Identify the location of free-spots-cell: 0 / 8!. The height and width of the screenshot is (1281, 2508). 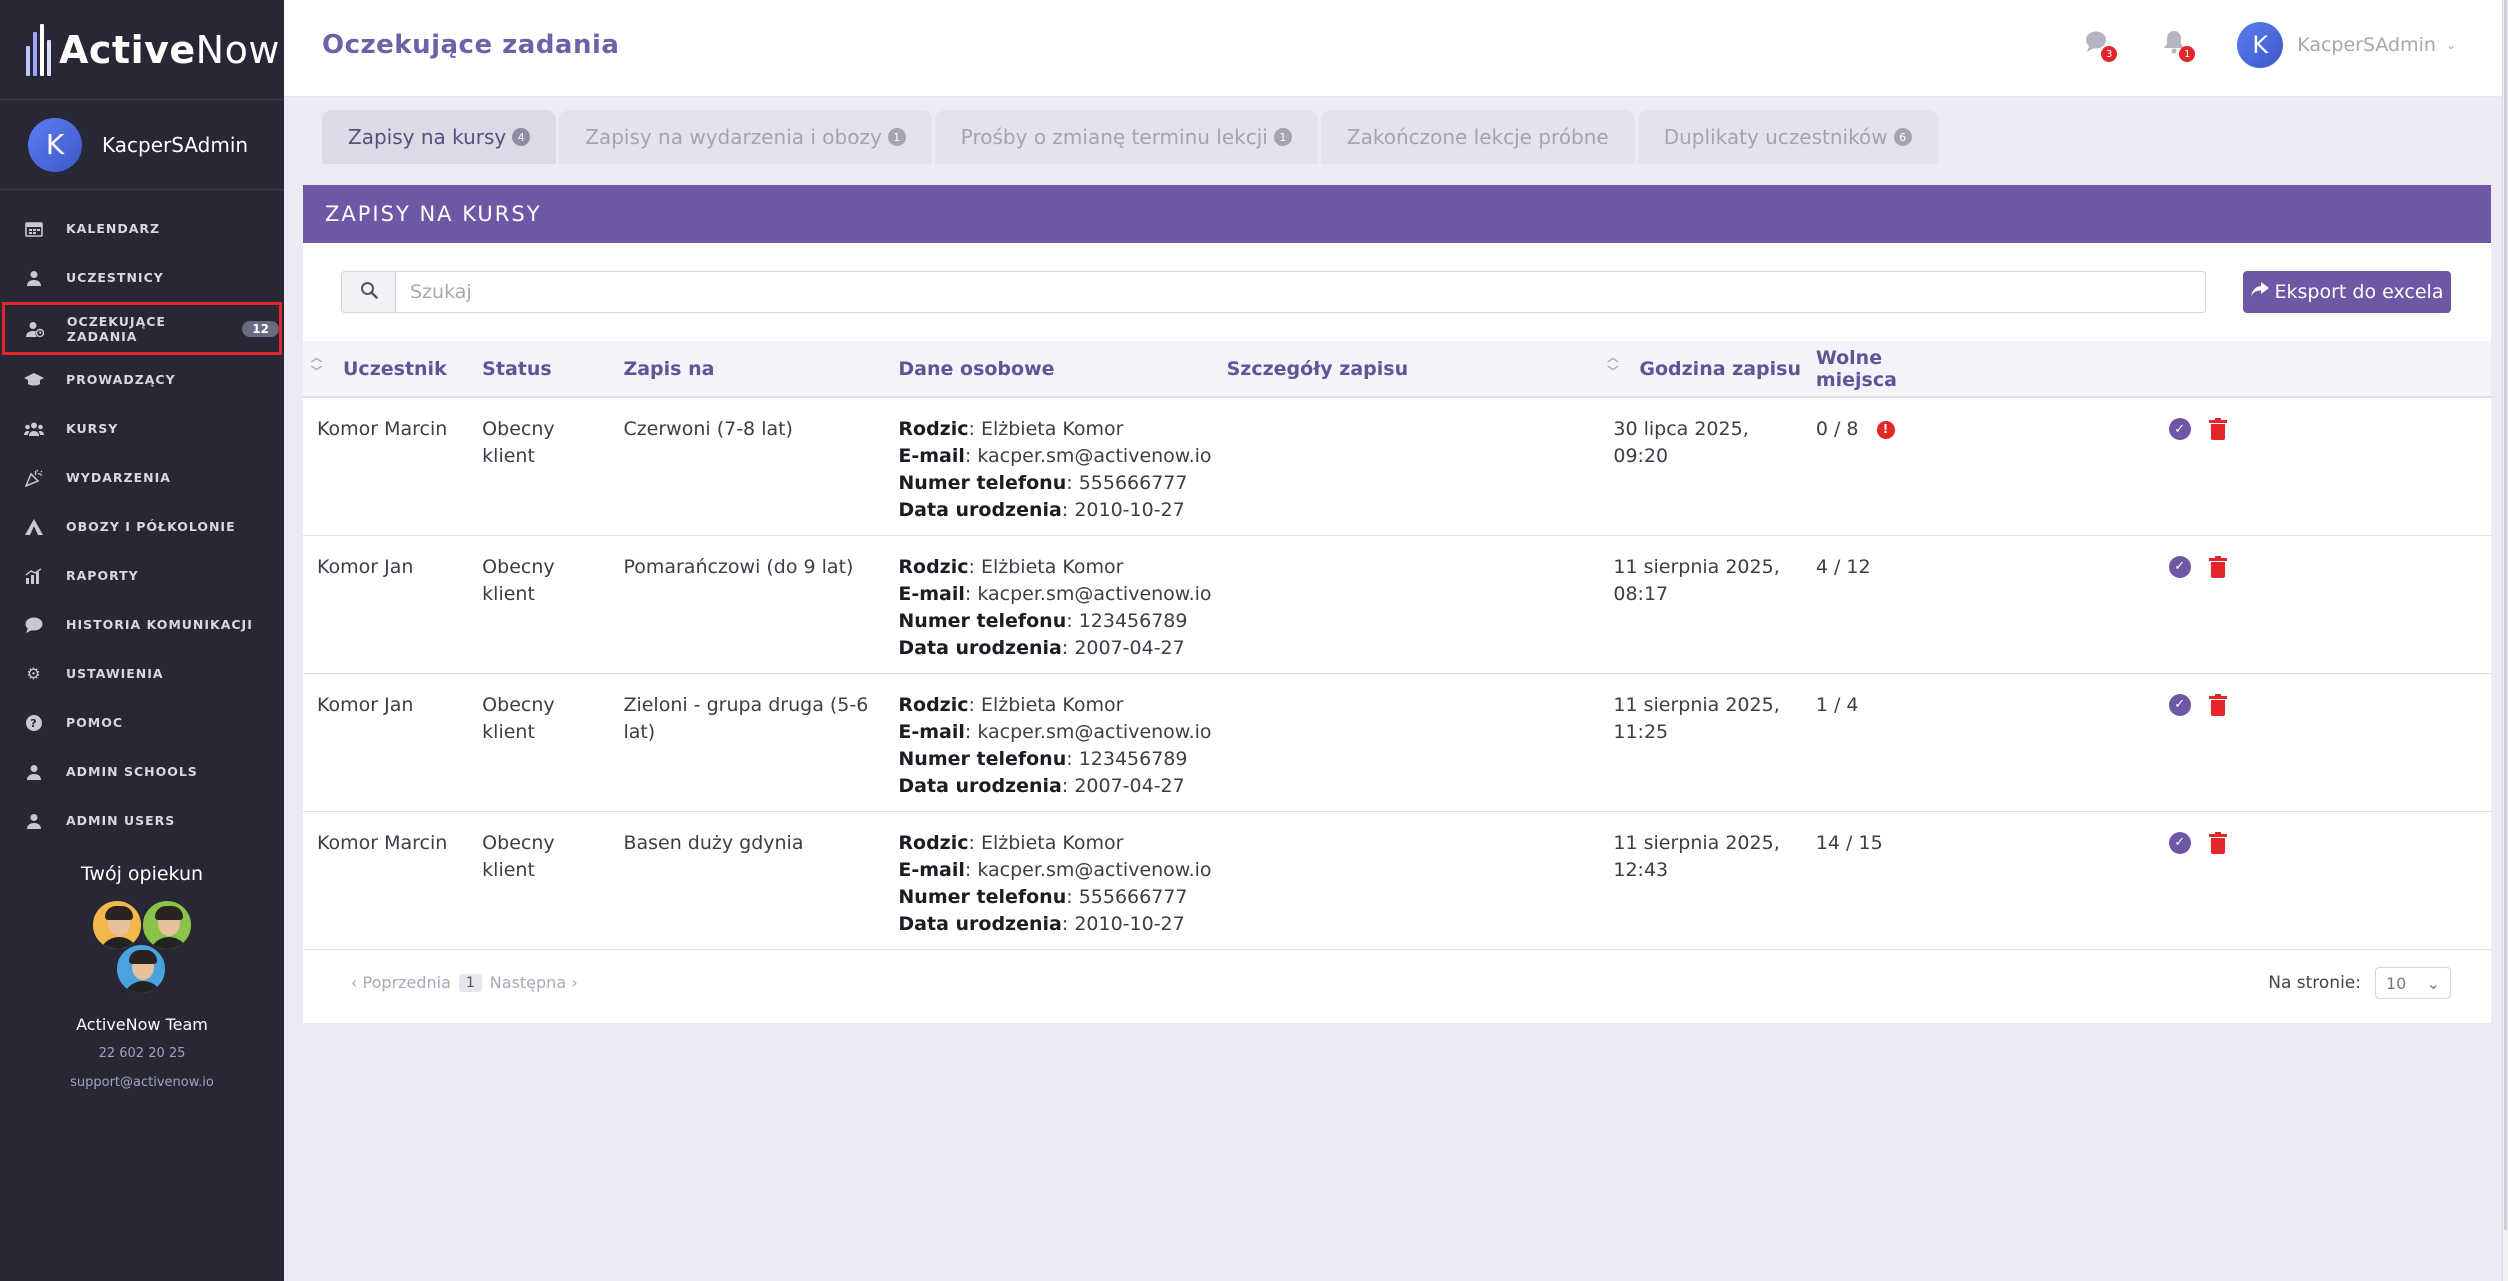
(1881, 466).